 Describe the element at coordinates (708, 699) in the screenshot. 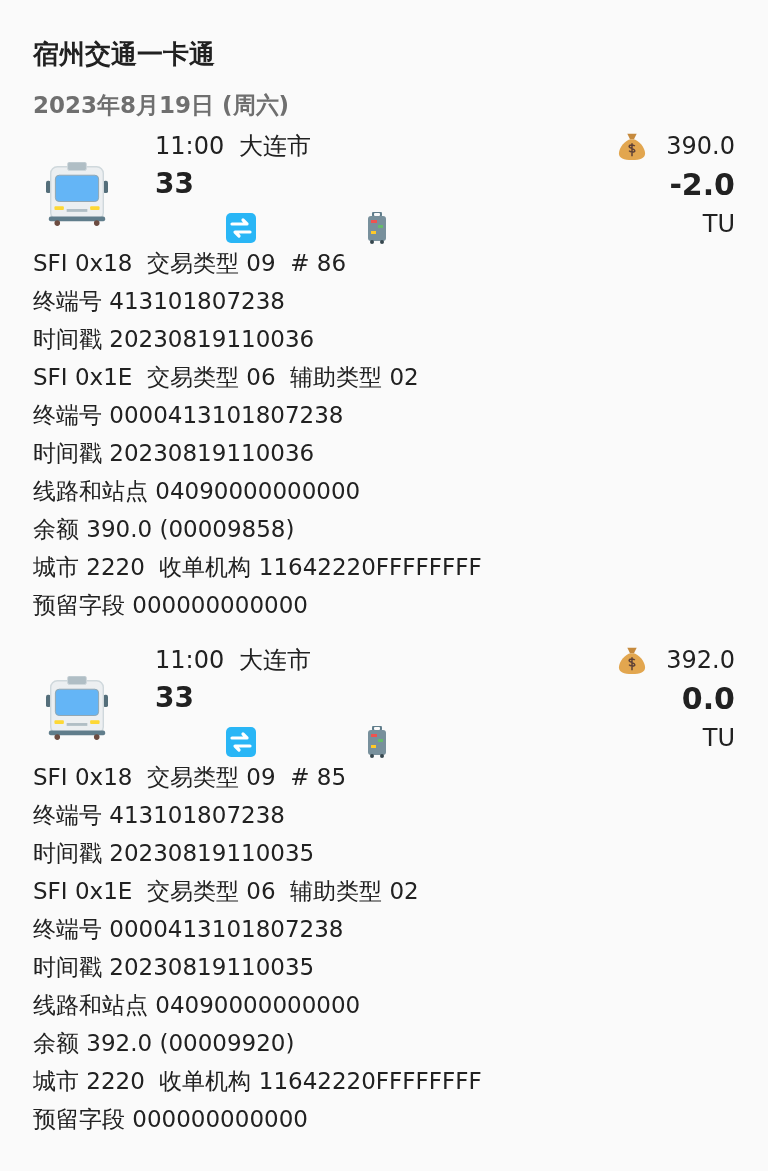

I see `transaction-amount: 0.0` at that location.